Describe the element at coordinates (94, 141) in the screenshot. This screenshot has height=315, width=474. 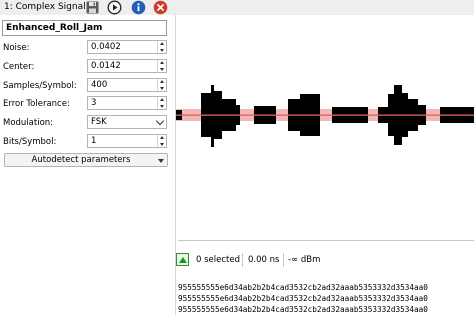
I see `bits-per-symbol-value: 1` at that location.